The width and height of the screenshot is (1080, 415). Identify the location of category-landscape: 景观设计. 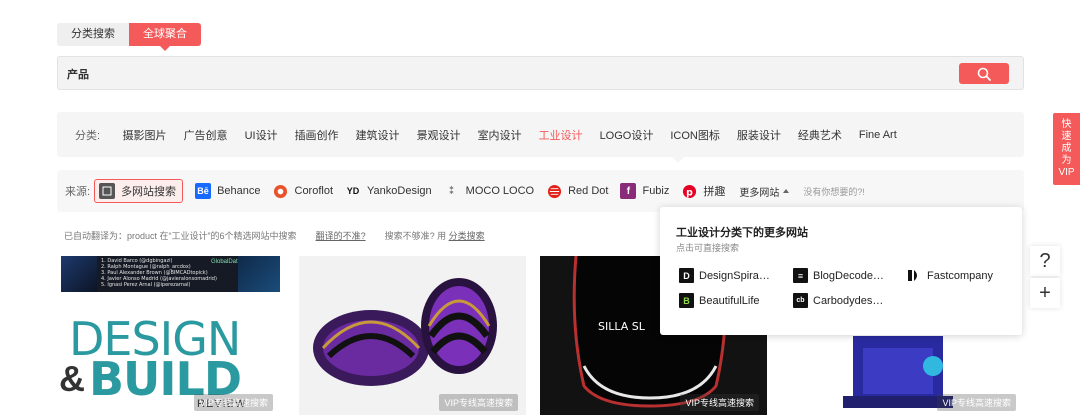
(439, 135).